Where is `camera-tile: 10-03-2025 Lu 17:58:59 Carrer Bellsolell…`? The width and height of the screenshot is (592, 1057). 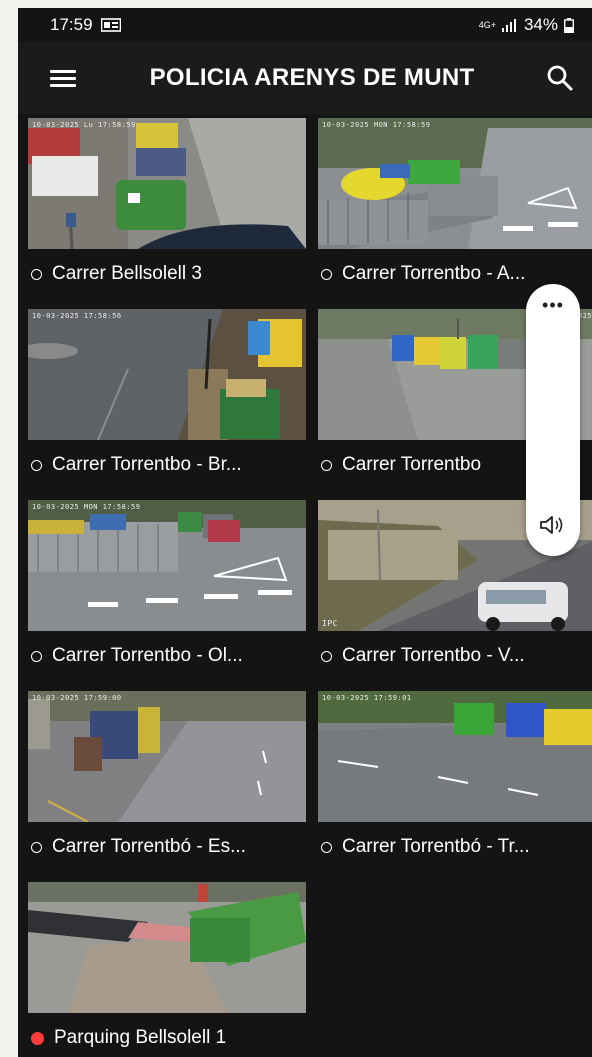 camera-tile: 10-03-2025 Lu 17:58:59 Carrer Bellsolell… is located at coordinates (167, 208).